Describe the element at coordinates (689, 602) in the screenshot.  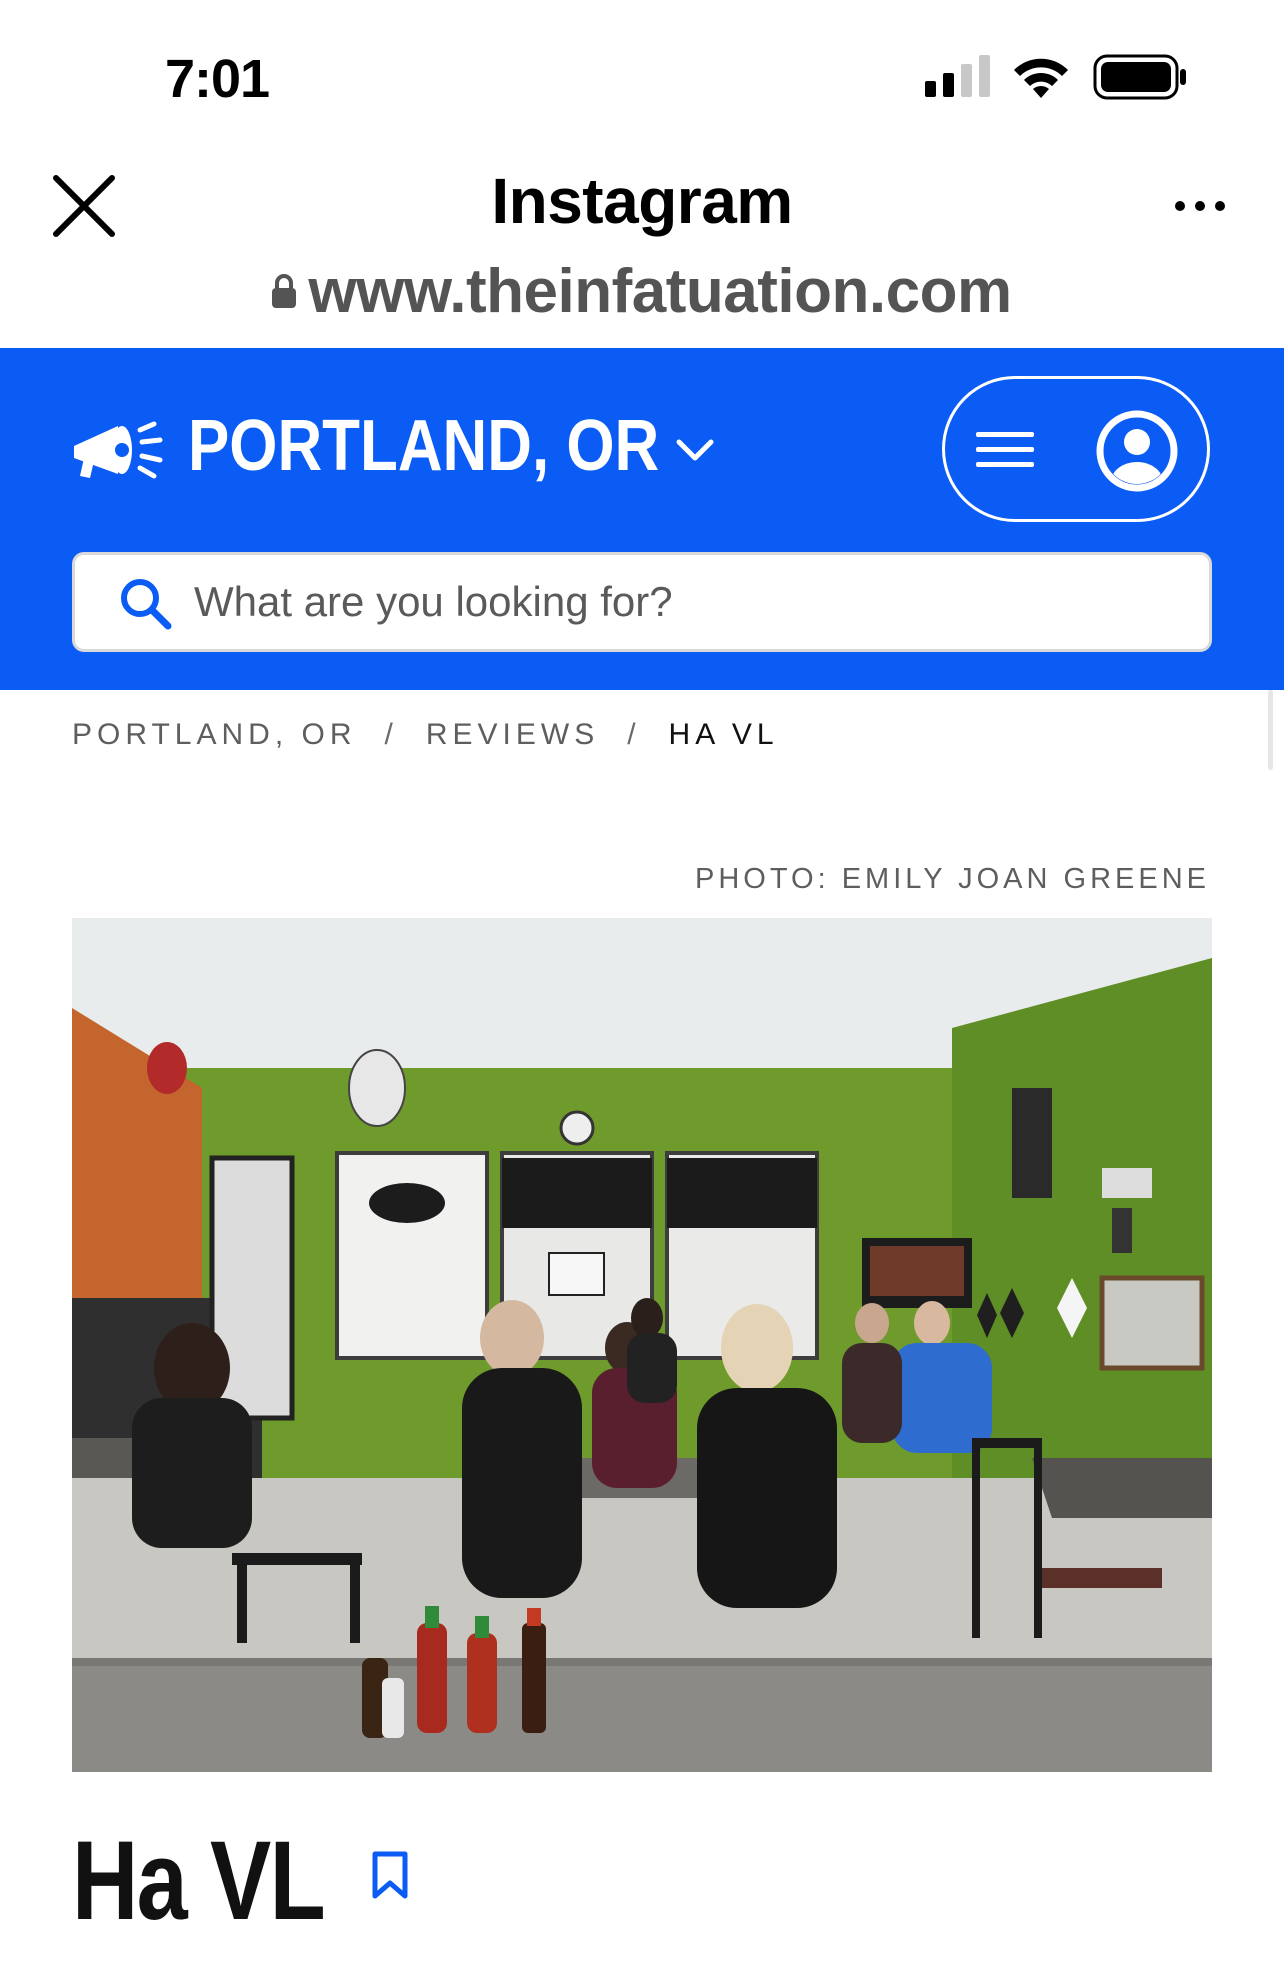
I see `search-input` at that location.